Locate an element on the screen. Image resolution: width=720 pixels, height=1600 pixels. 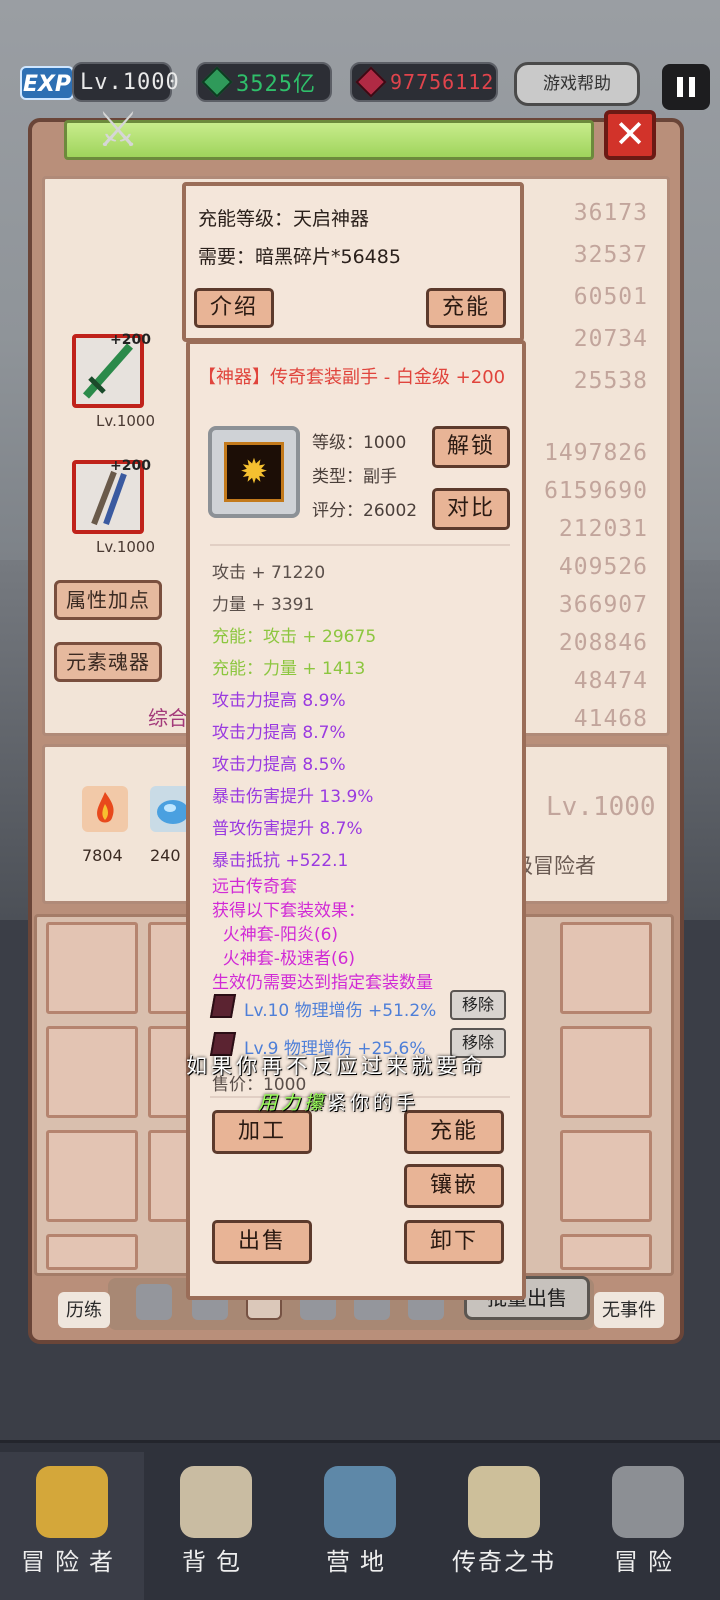
inlay-button: 镶嵌 is located at coordinates (454, 1186).